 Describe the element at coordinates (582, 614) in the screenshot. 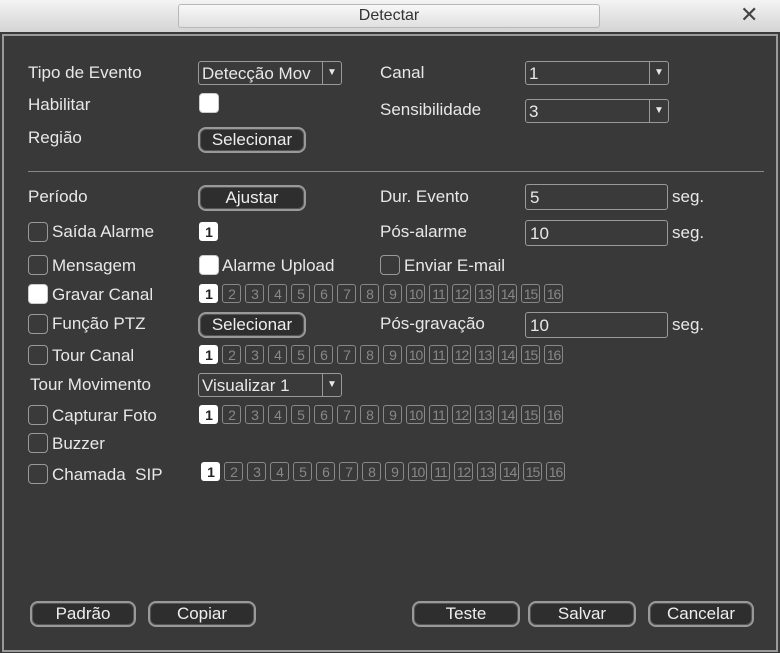

I see `salvar-button: Salvar` at that location.